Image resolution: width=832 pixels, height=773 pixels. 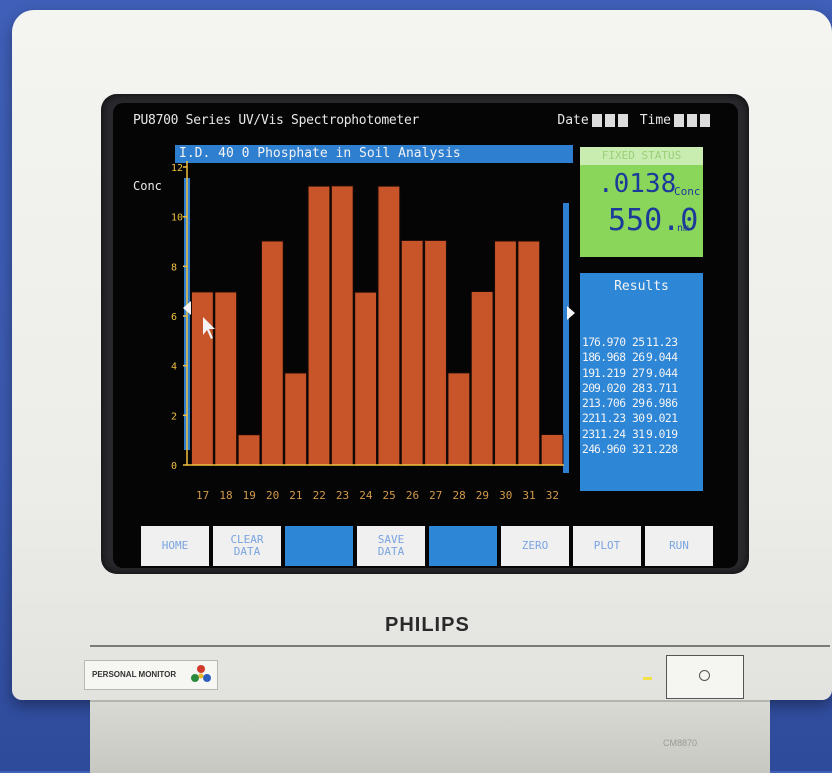 I want to click on concentration-readout: .0138, so click(x=637, y=184).